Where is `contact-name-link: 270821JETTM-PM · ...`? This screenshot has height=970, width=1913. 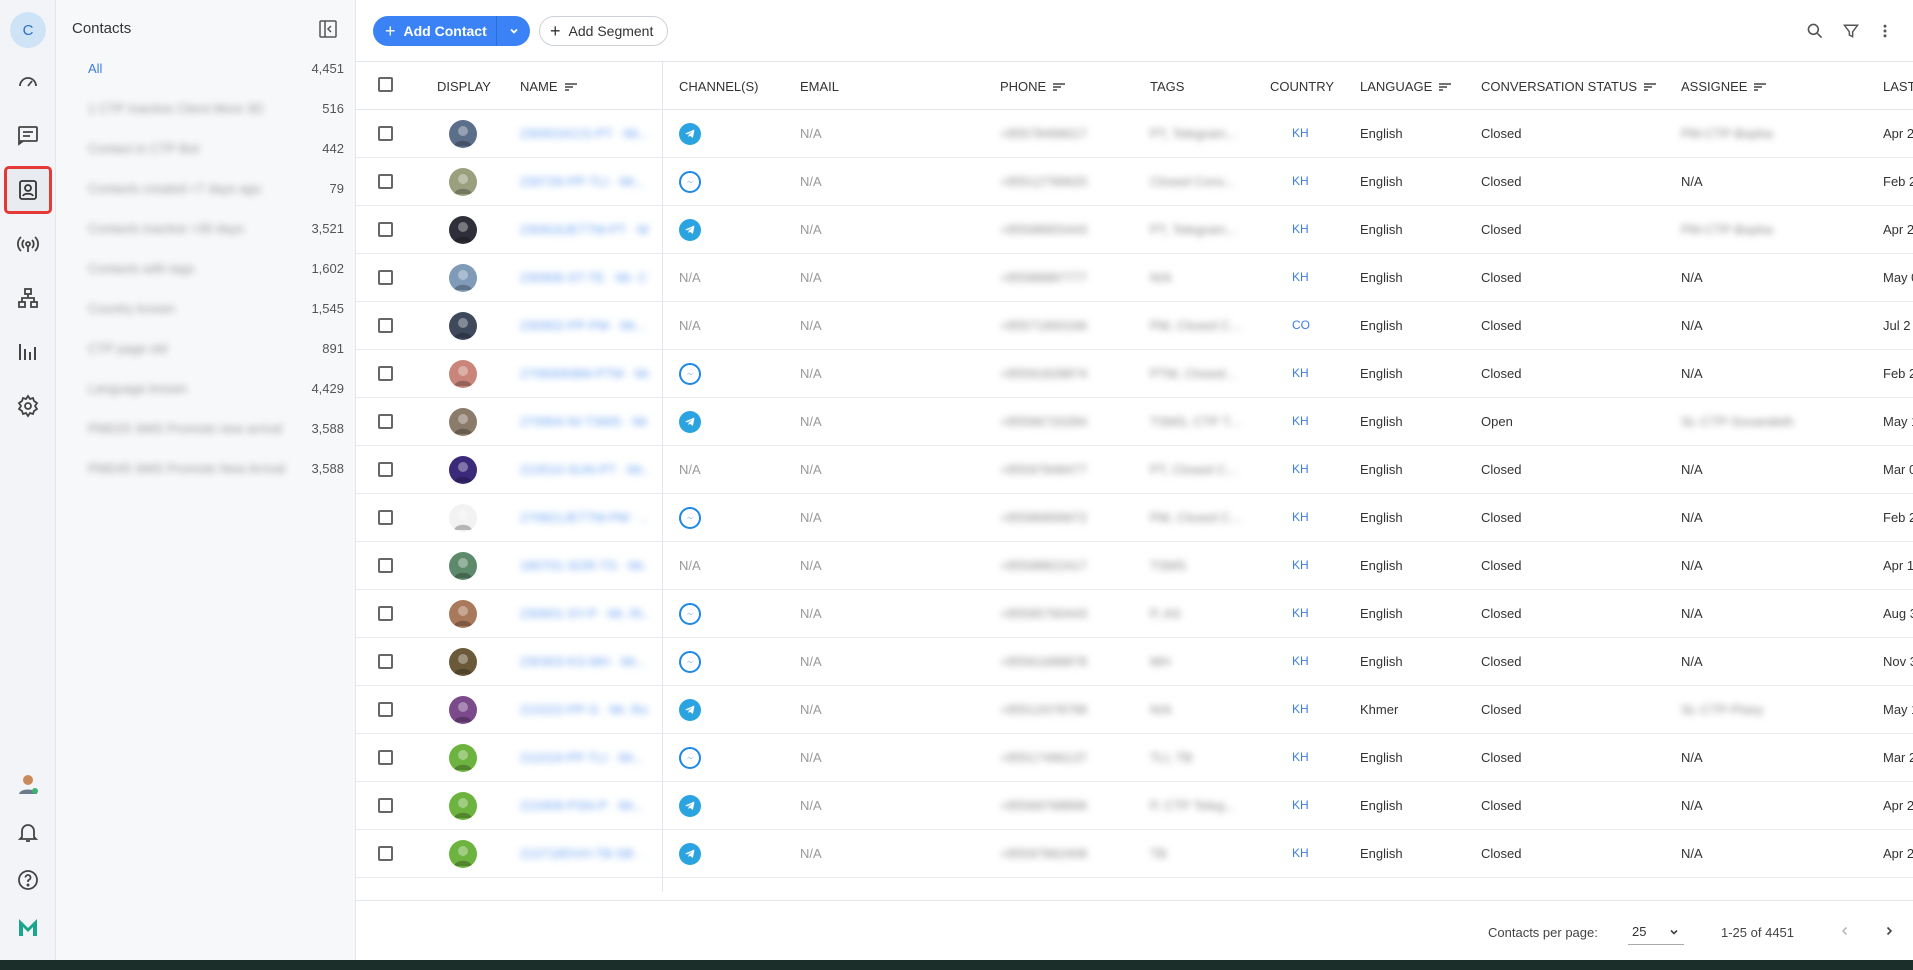 contact-name-link: 270821JETTM-PM · ... is located at coordinates (584, 517).